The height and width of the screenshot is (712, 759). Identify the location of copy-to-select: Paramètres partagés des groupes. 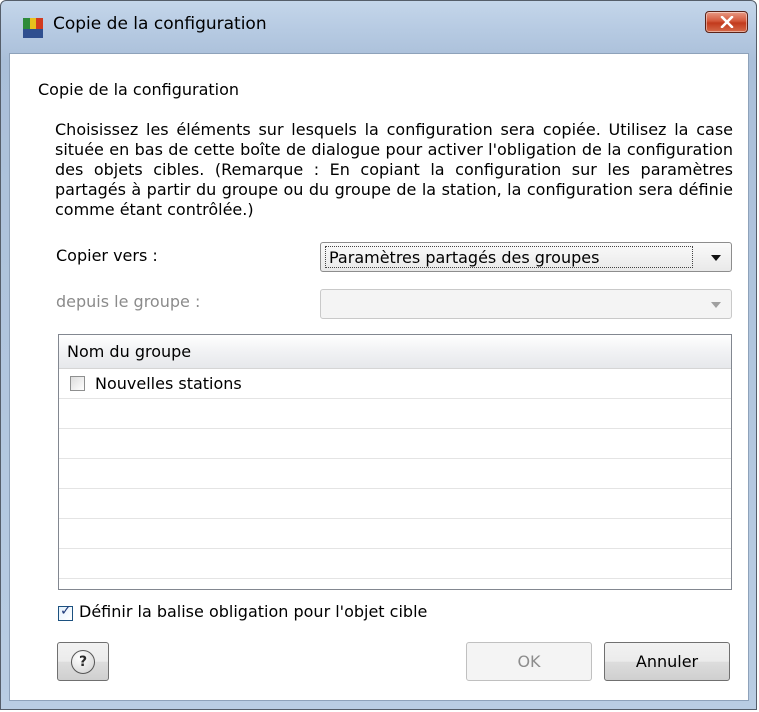
(526, 257).